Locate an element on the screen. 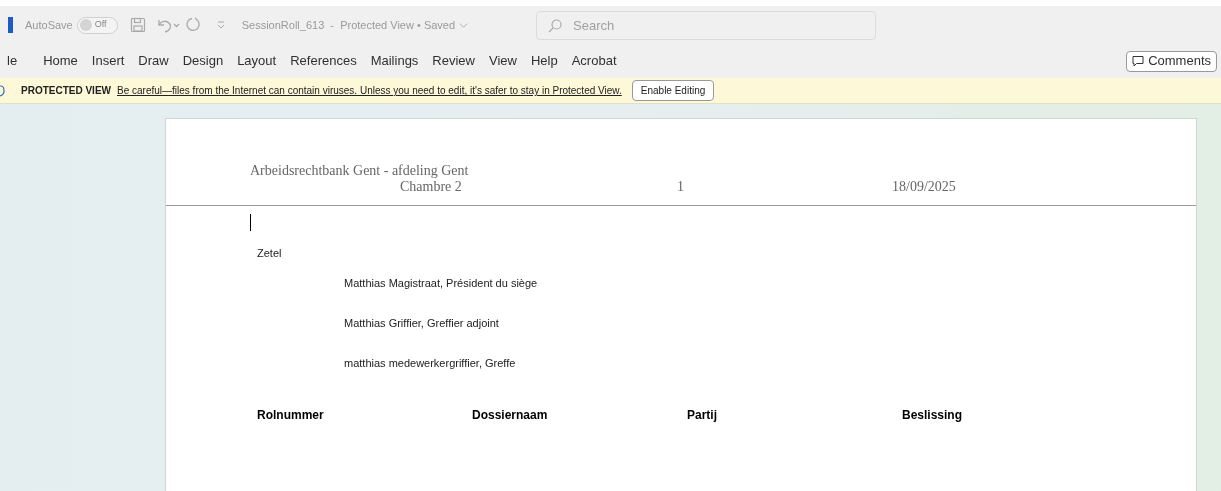 The height and width of the screenshot is (491, 1221). column-header: Beslissing is located at coordinates (933, 415).